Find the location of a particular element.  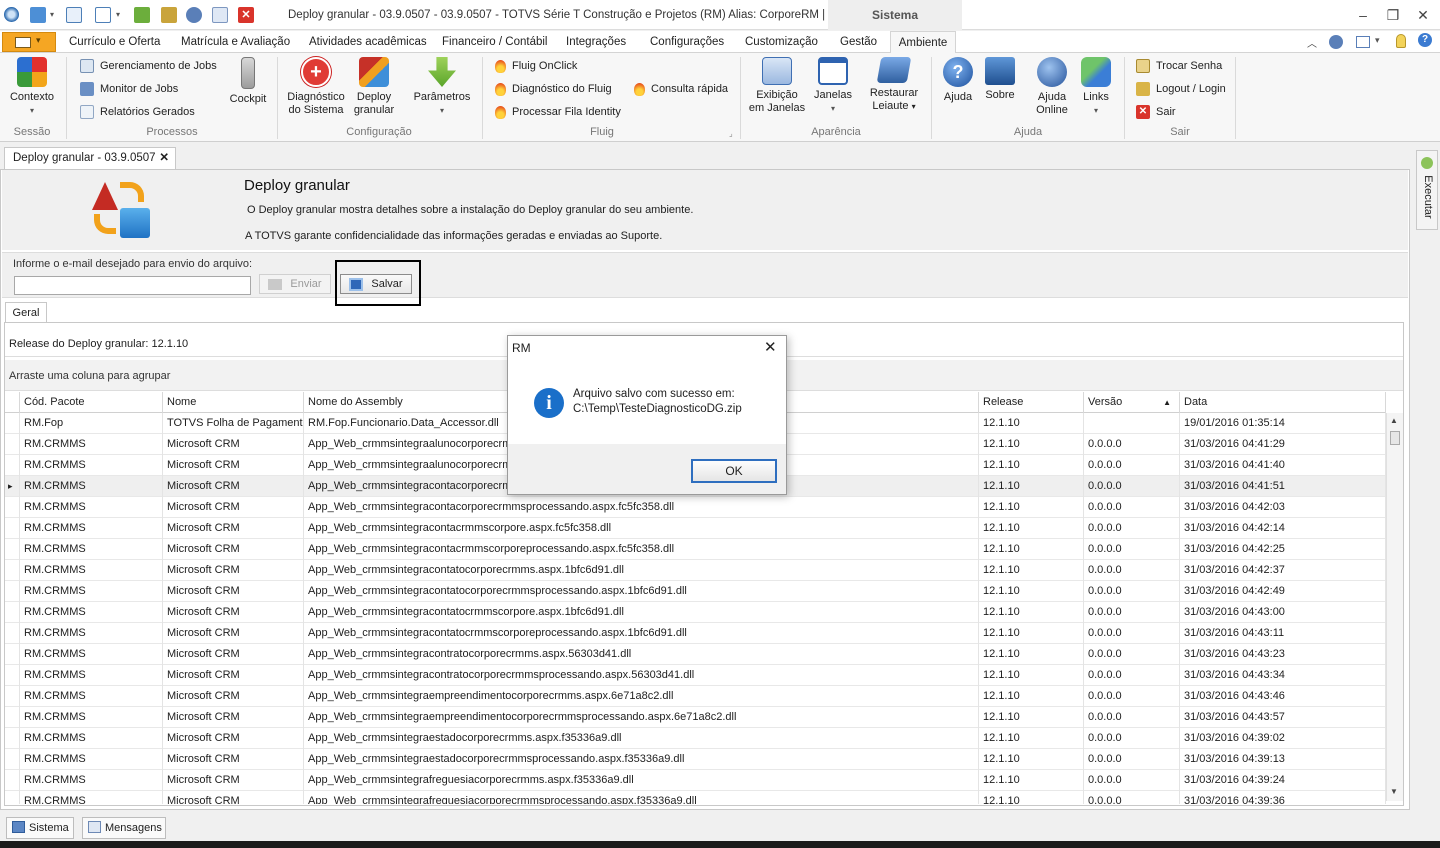

monitor-jobs-button: Monitor de Jobs is located at coordinates (129, 89).